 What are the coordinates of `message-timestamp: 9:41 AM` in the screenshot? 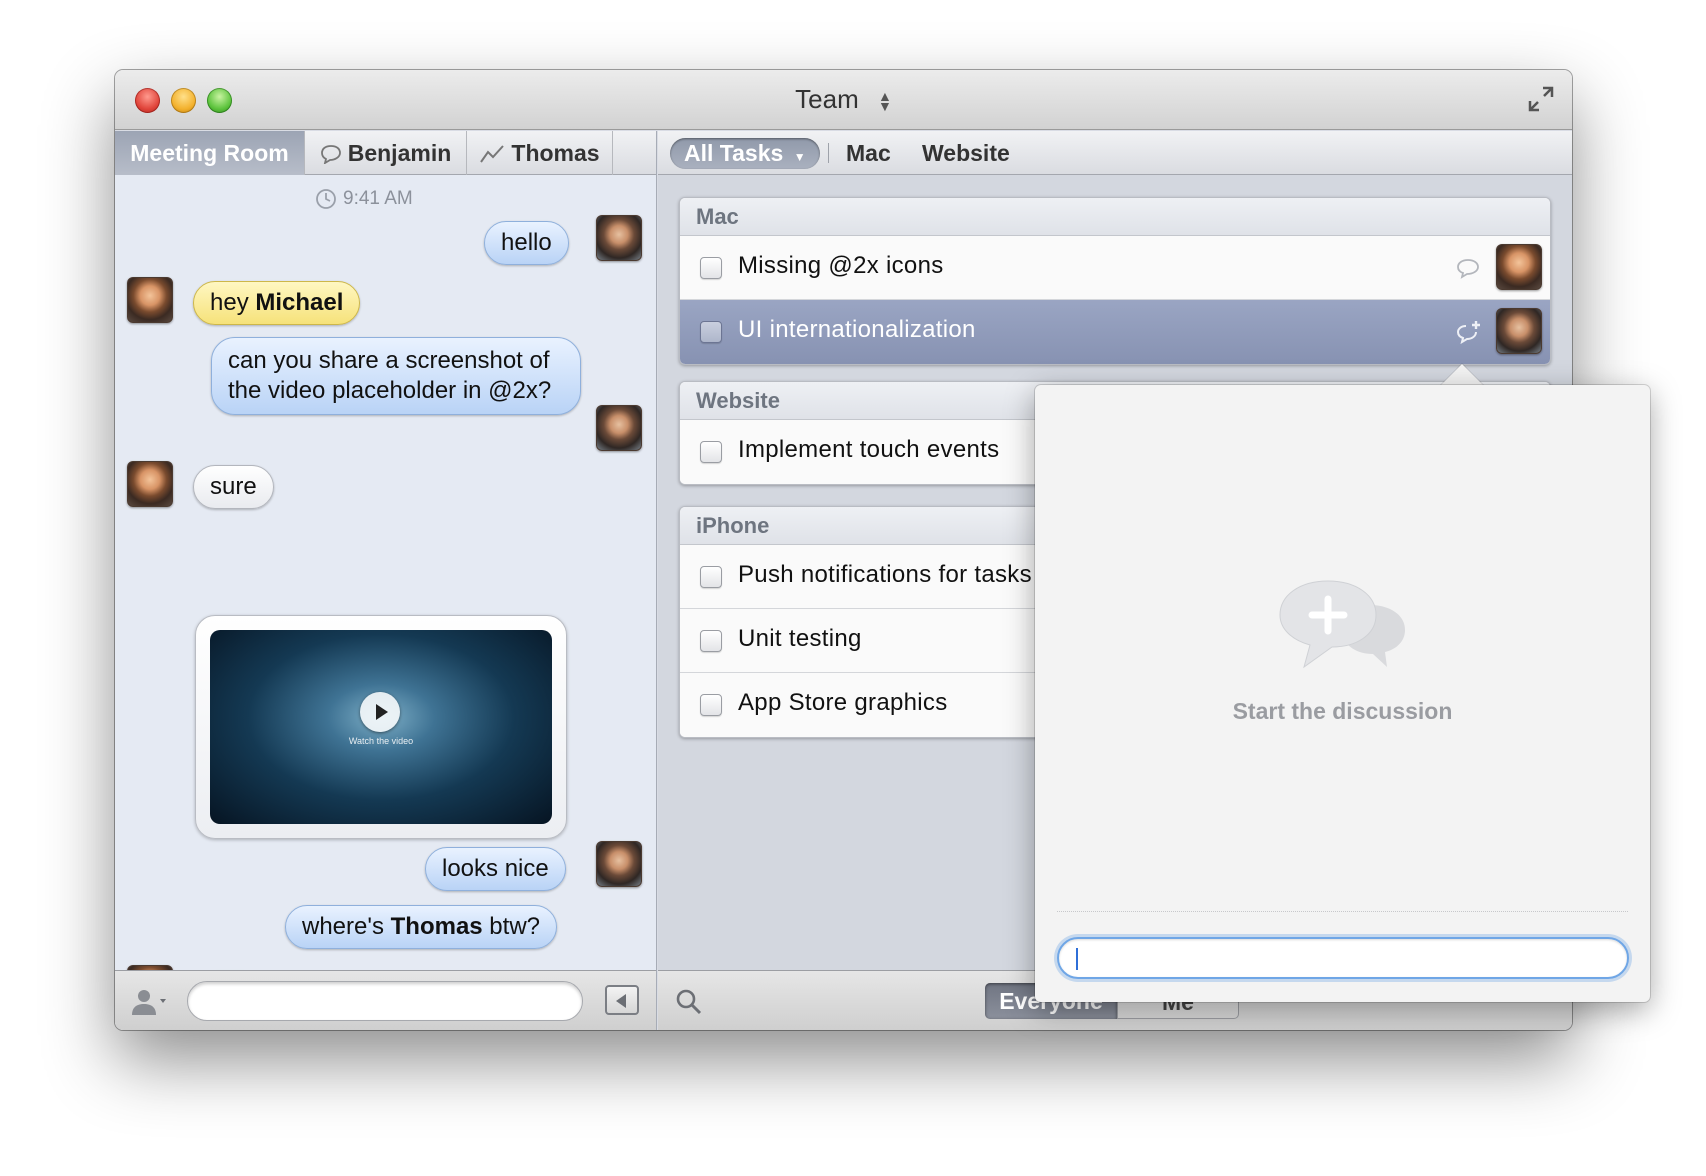 It's located at (364, 199).